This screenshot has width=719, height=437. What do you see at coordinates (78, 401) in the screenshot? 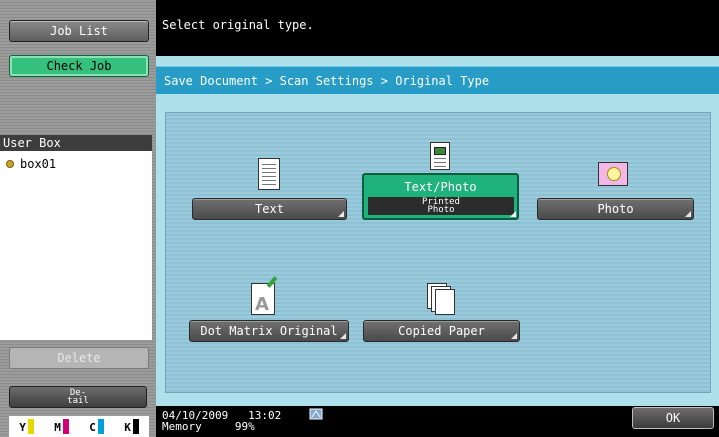
I see `detail-label-line2: tail` at bounding box center [78, 401].